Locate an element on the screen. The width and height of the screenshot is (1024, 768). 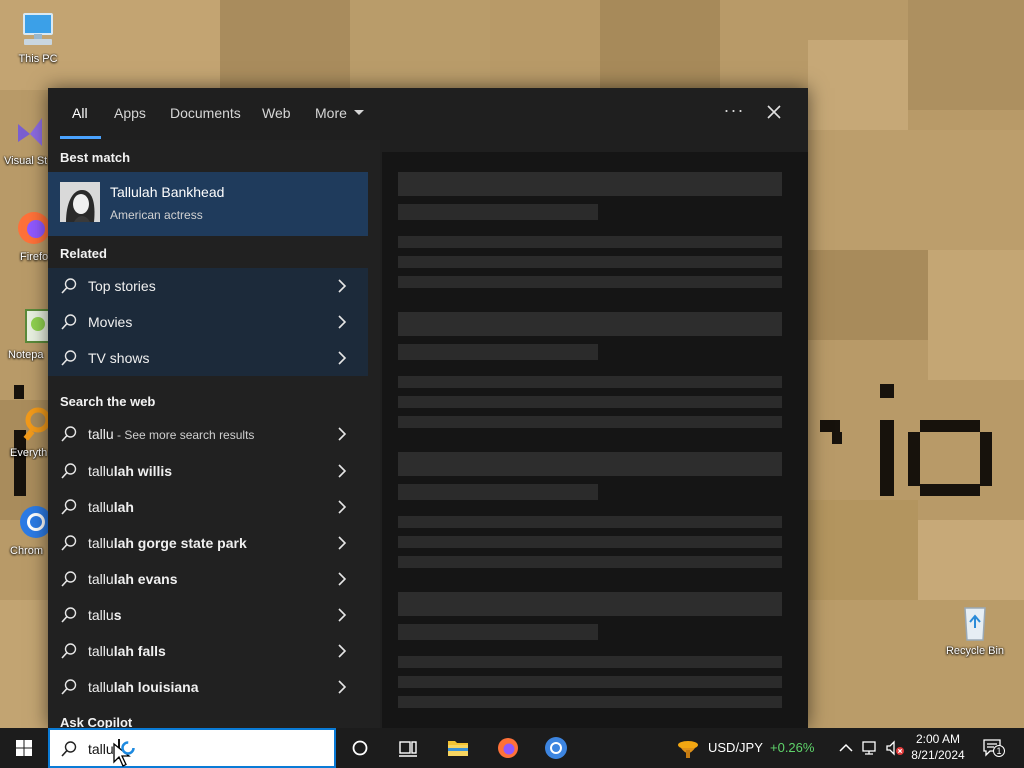
web-suggestion: tallulah evans is located at coordinates (208, 579).